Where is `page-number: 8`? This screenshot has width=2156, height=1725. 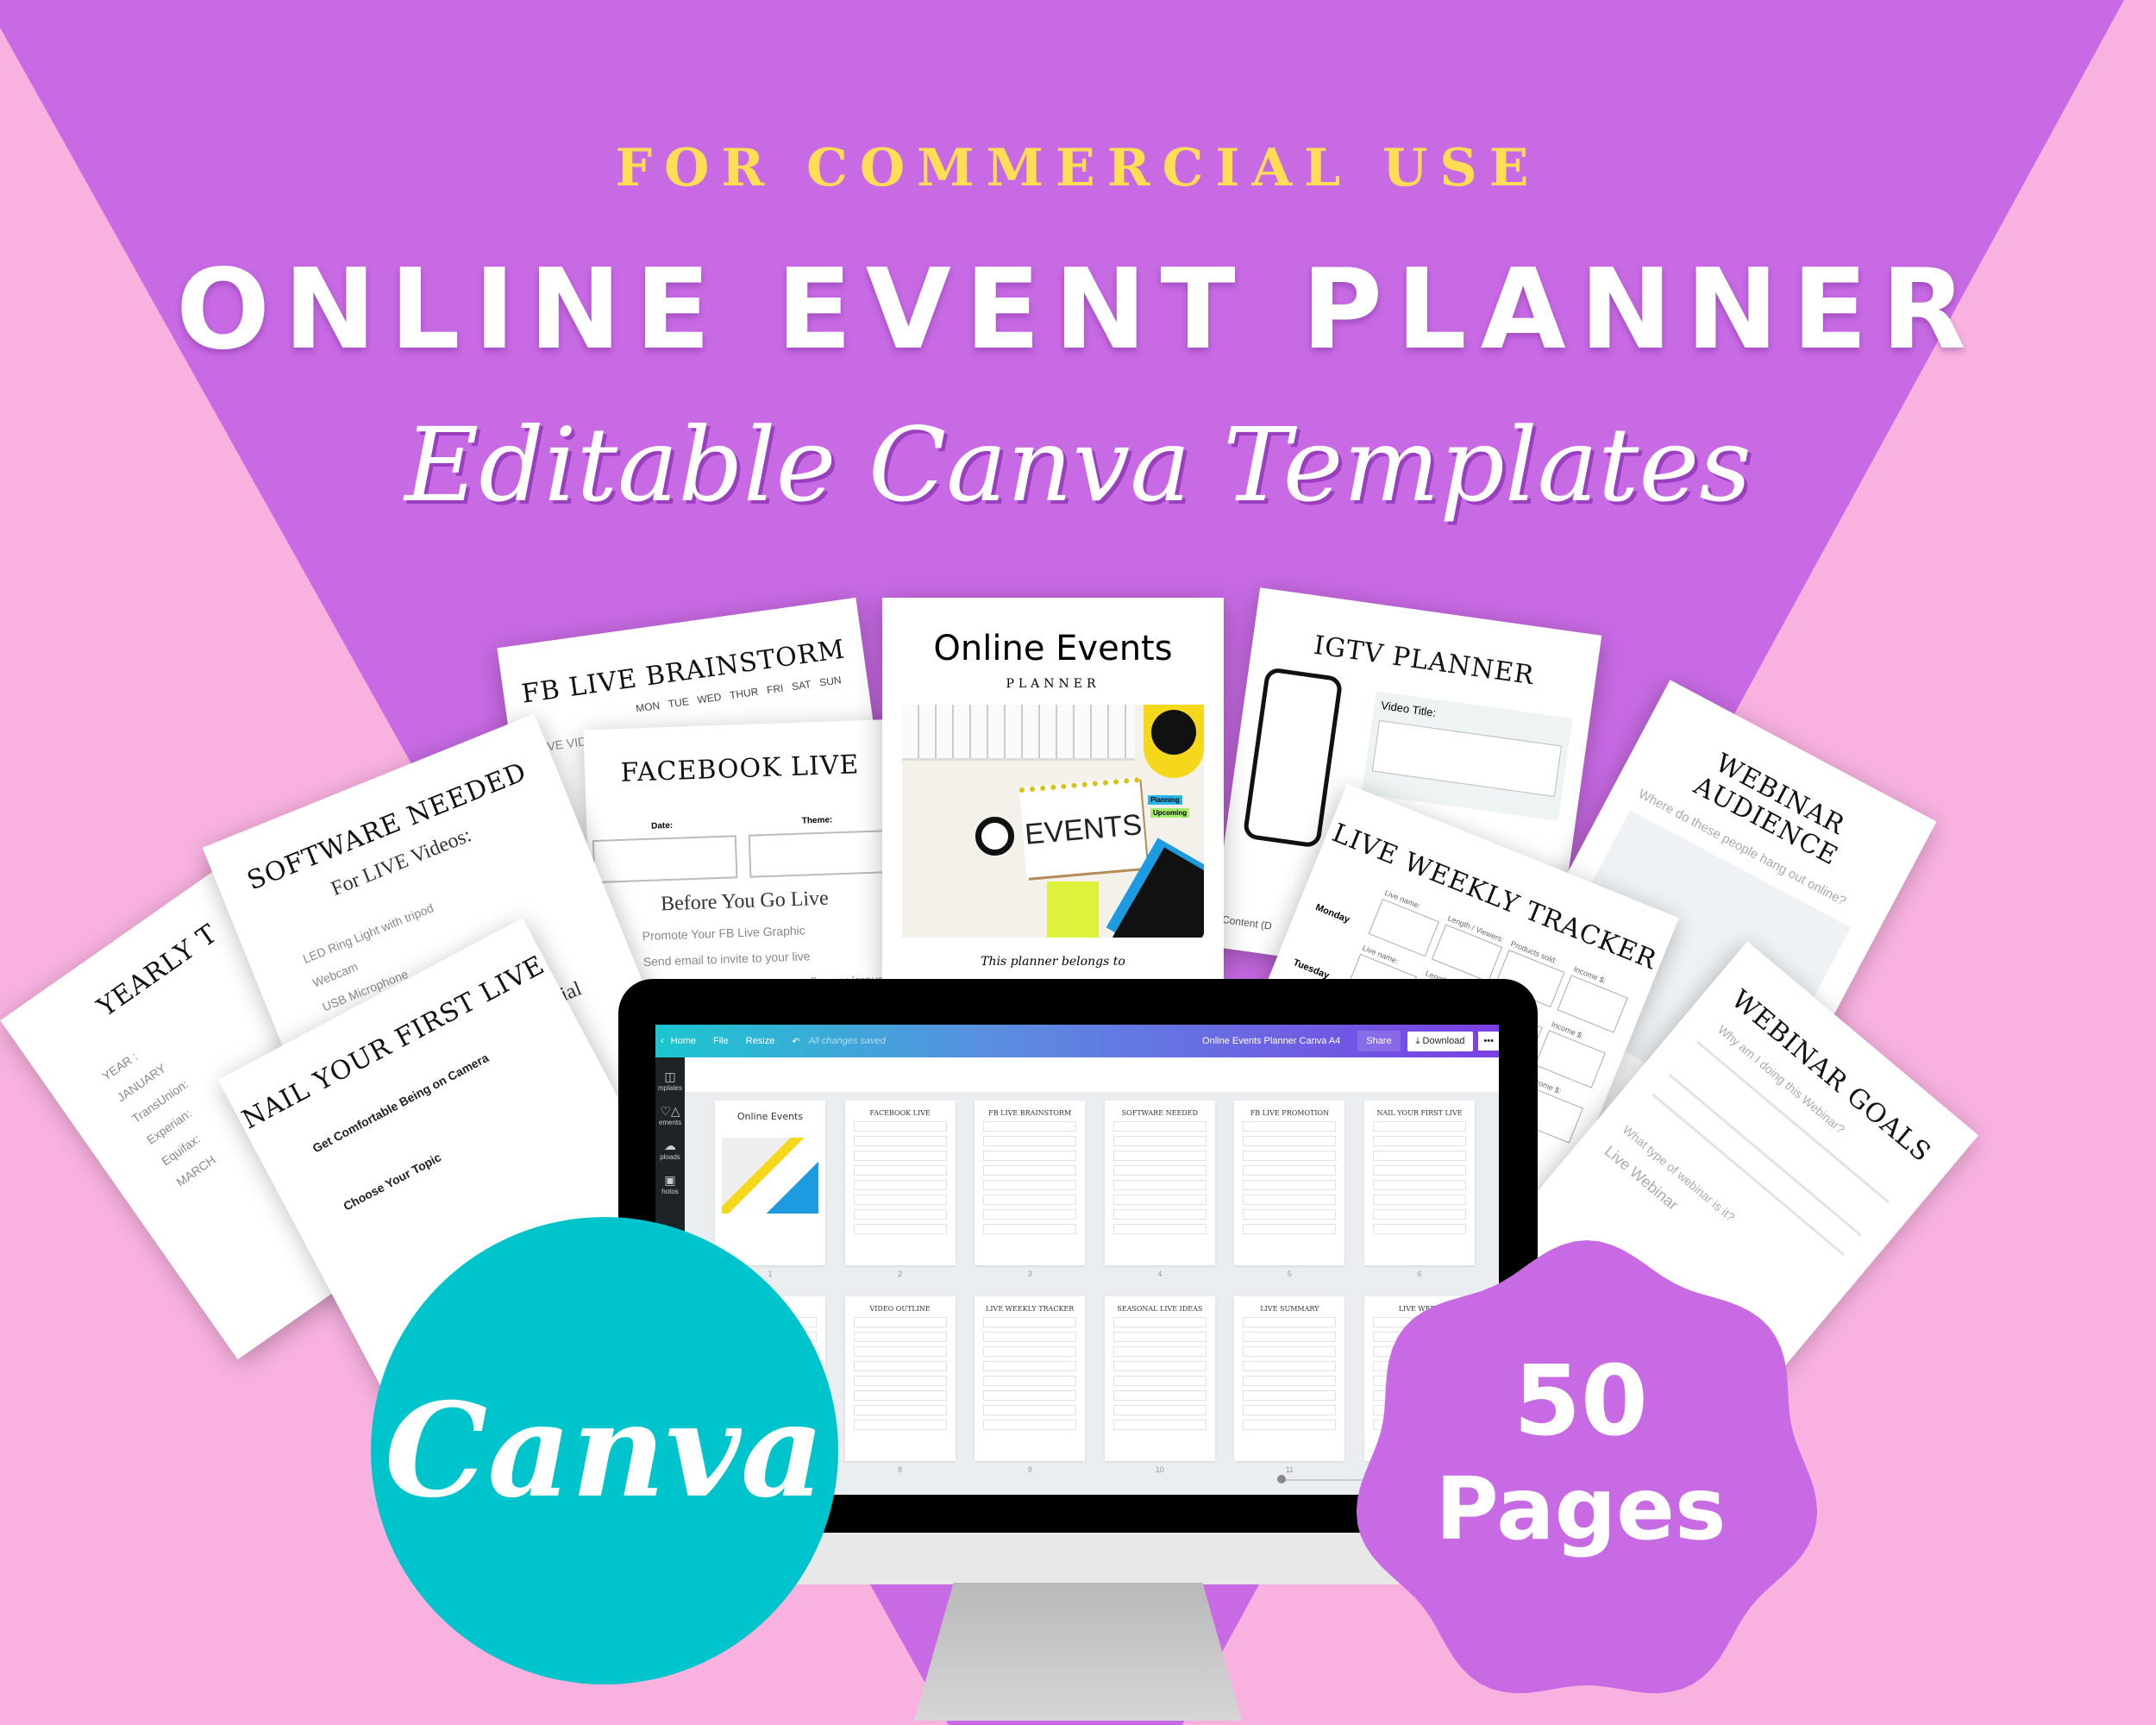
page-number: 8 is located at coordinates (900, 1469).